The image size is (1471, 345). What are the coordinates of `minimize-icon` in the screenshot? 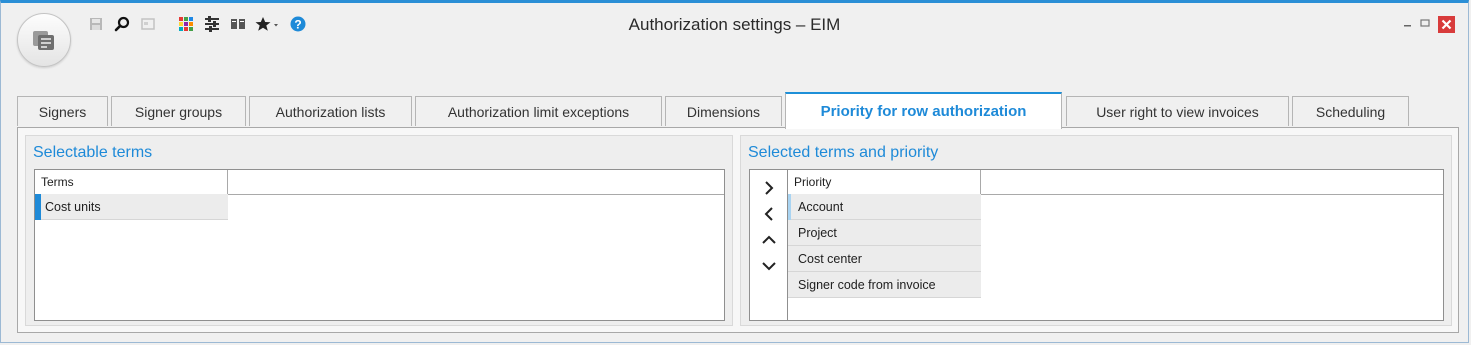 It's located at (1407, 26).